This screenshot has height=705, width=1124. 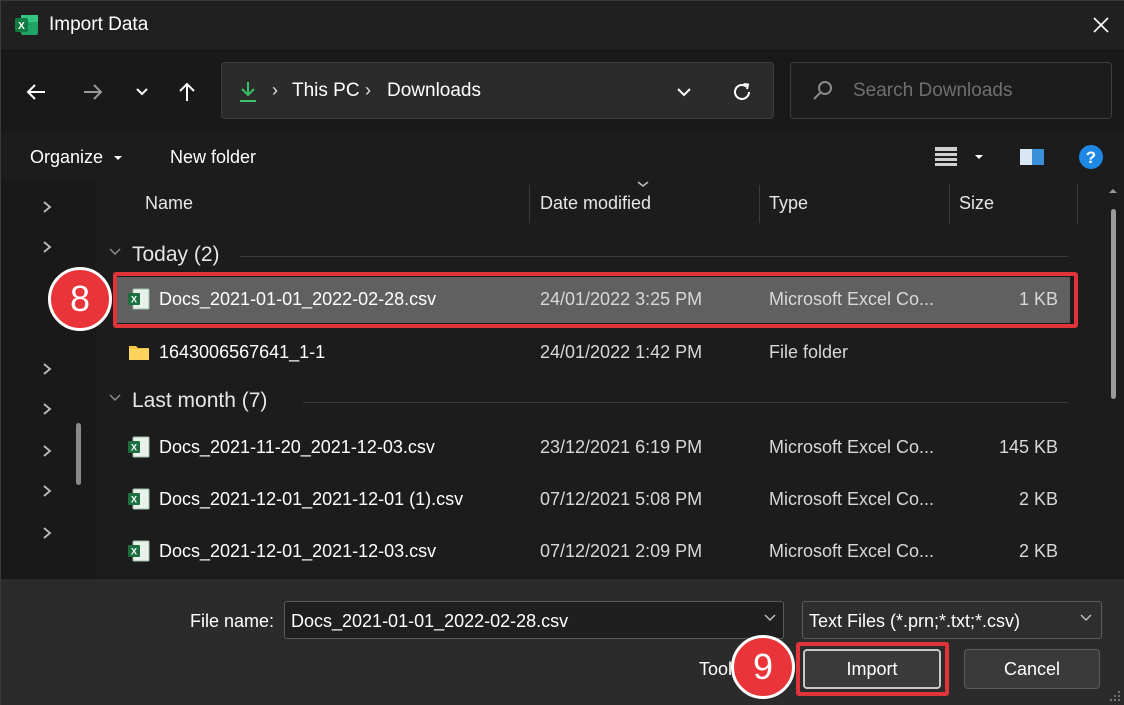 What do you see at coordinates (99, 24) in the screenshot?
I see `window-title: Import Data` at bounding box center [99, 24].